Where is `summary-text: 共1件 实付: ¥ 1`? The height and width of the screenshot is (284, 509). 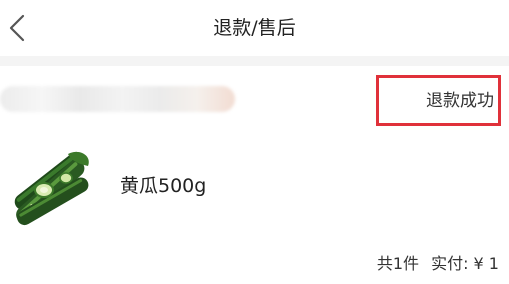
summary-text: 共1件 实付: ¥ 1 is located at coordinates (438, 264).